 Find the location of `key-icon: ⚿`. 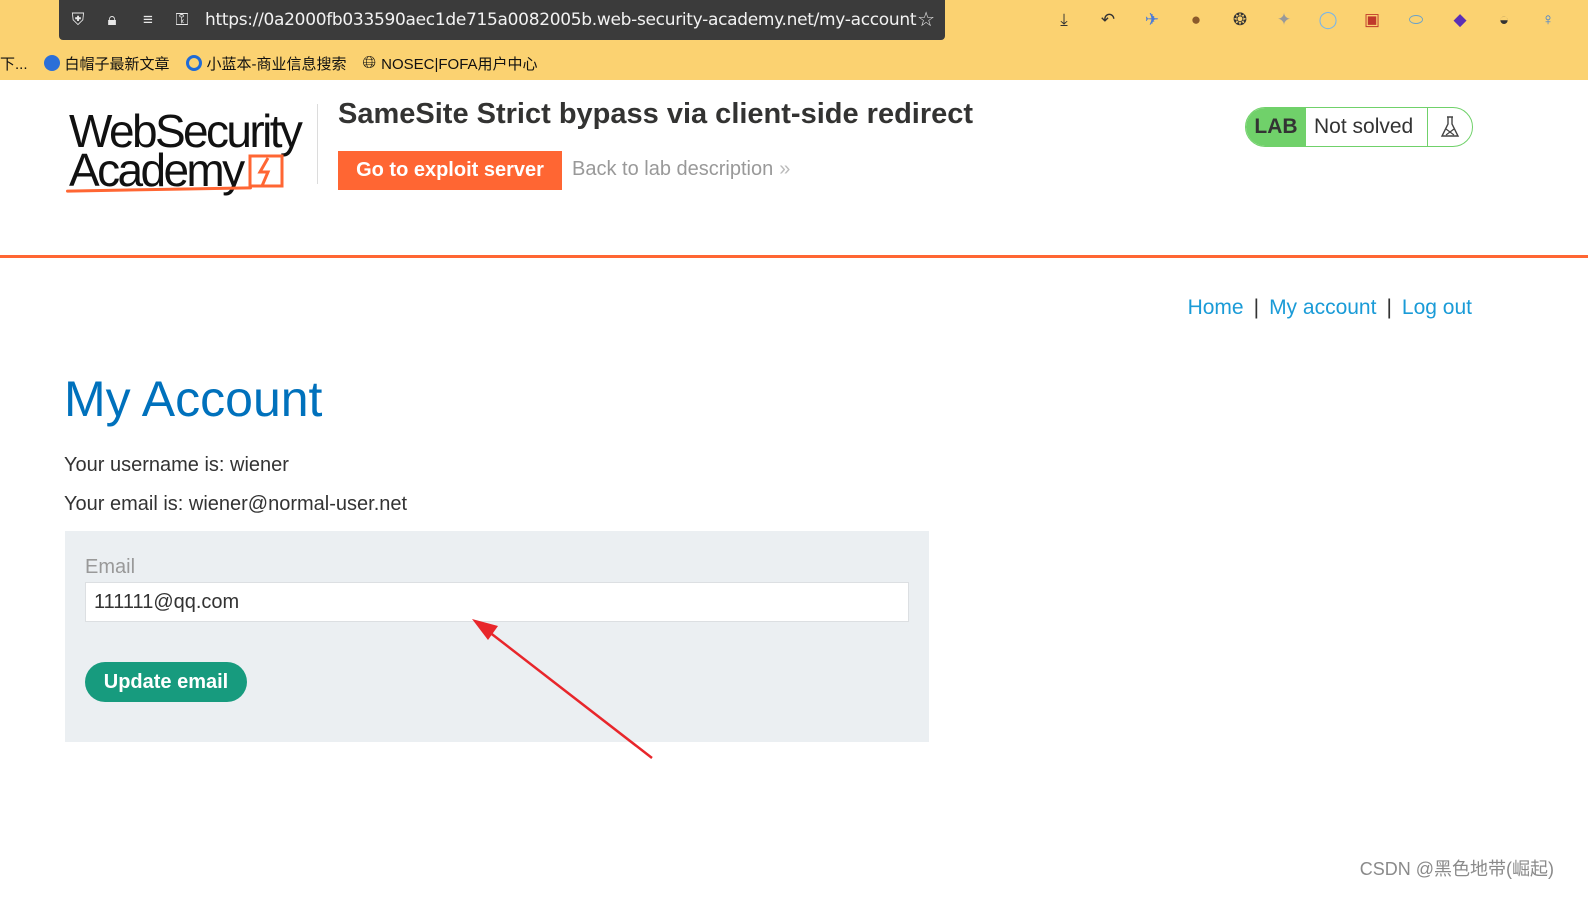

key-icon: ⚿ is located at coordinates (182, 20).